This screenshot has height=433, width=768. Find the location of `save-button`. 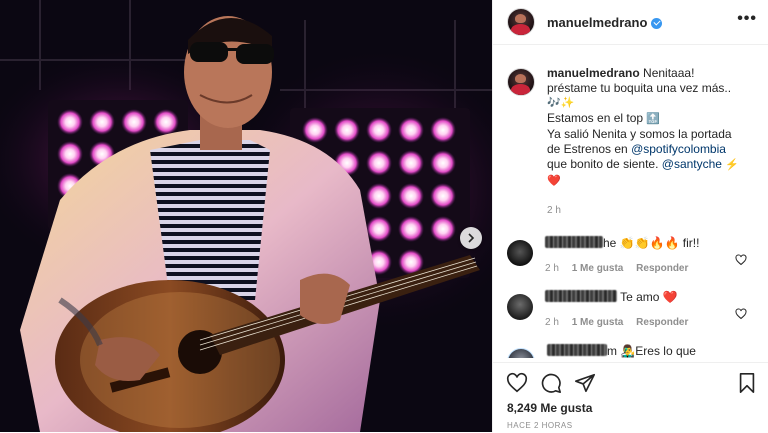

save-button is located at coordinates (747, 383).